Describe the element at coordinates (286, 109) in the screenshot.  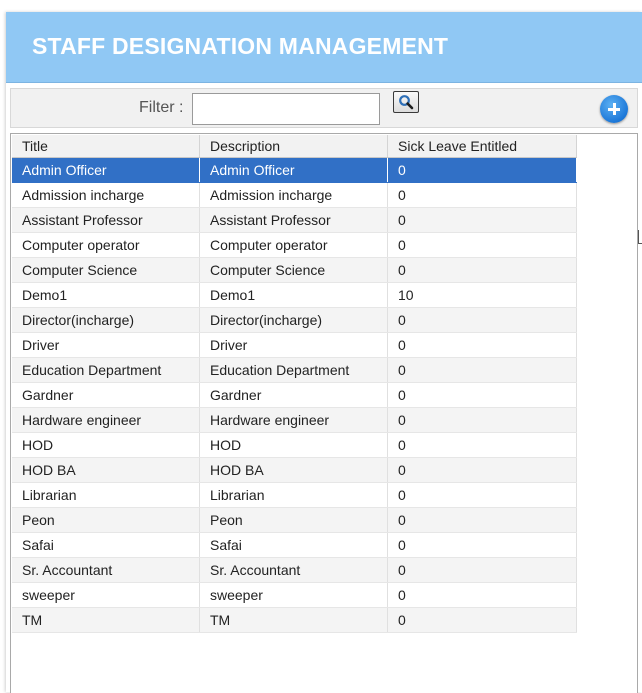
I see `filter-input` at that location.